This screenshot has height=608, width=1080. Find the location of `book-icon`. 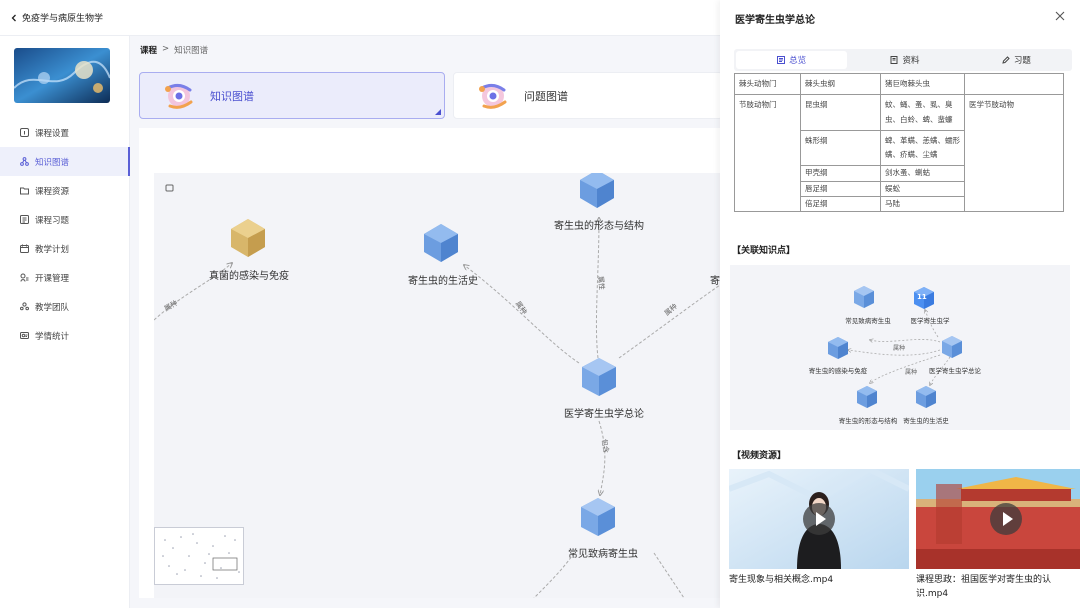

book-icon is located at coordinates (894, 60).